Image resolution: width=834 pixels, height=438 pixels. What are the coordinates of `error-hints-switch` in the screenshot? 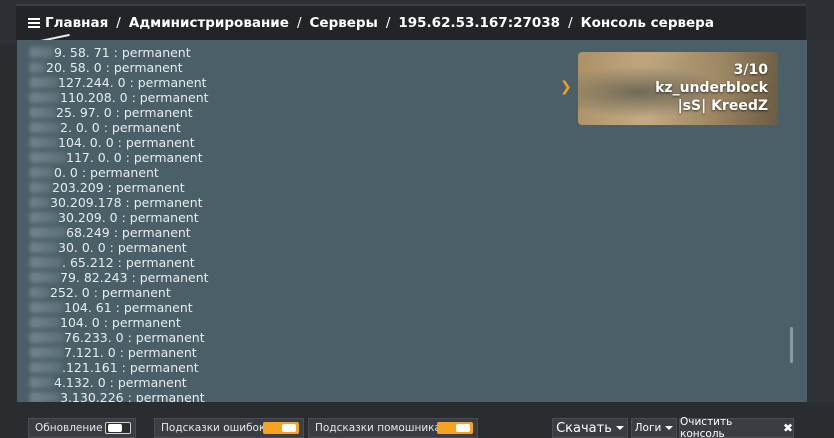 It's located at (281, 428).